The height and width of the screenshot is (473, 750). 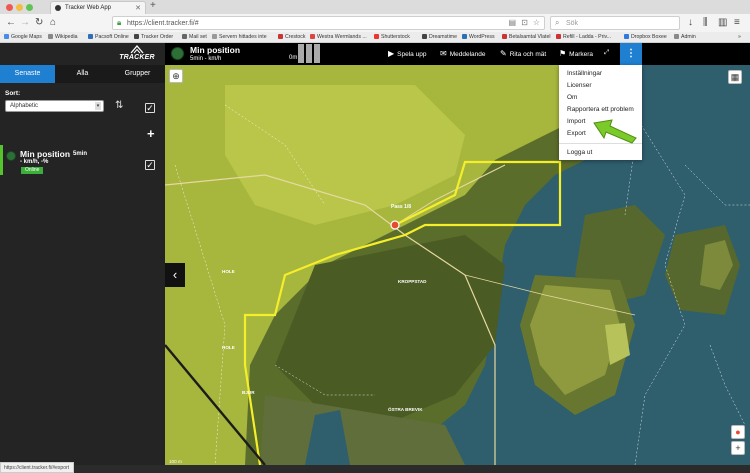 What do you see at coordinates (184, 36) in the screenshot?
I see `mail-icon` at bounding box center [184, 36].